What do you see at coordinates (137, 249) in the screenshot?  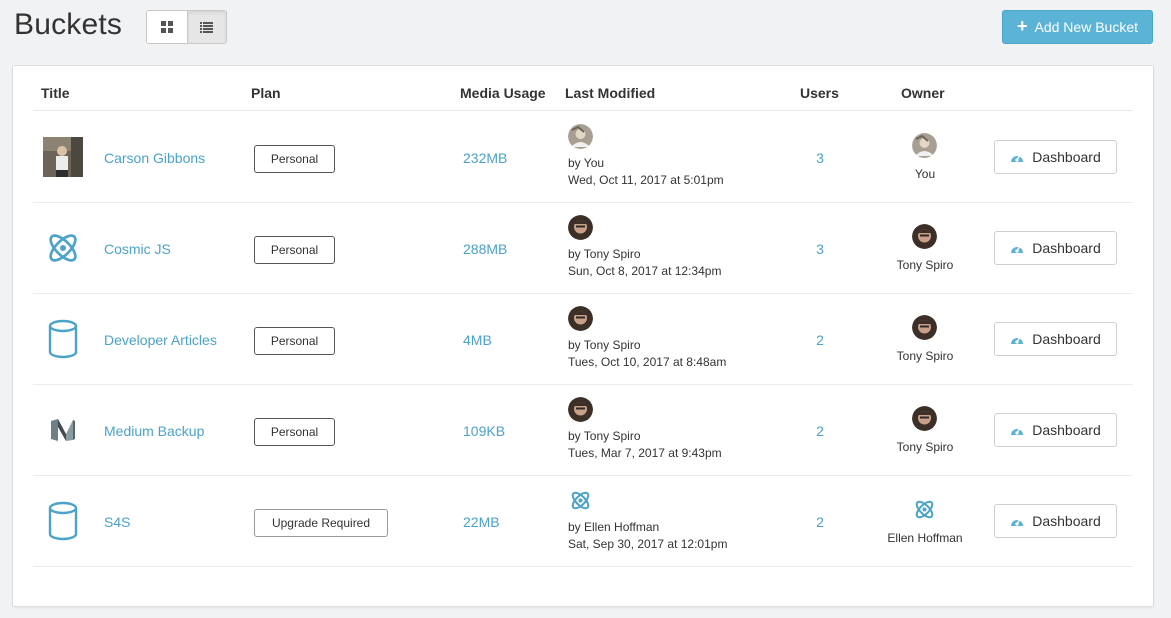 I see `bucket-title-link: Cosmic JS` at bounding box center [137, 249].